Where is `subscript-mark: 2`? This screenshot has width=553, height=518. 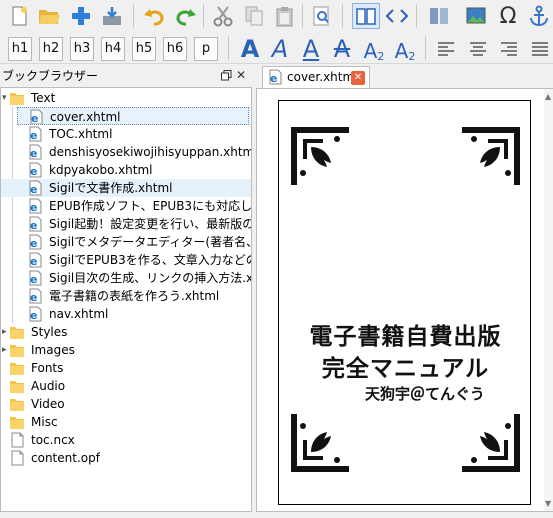 subscript-mark: 2 is located at coordinates (381, 56).